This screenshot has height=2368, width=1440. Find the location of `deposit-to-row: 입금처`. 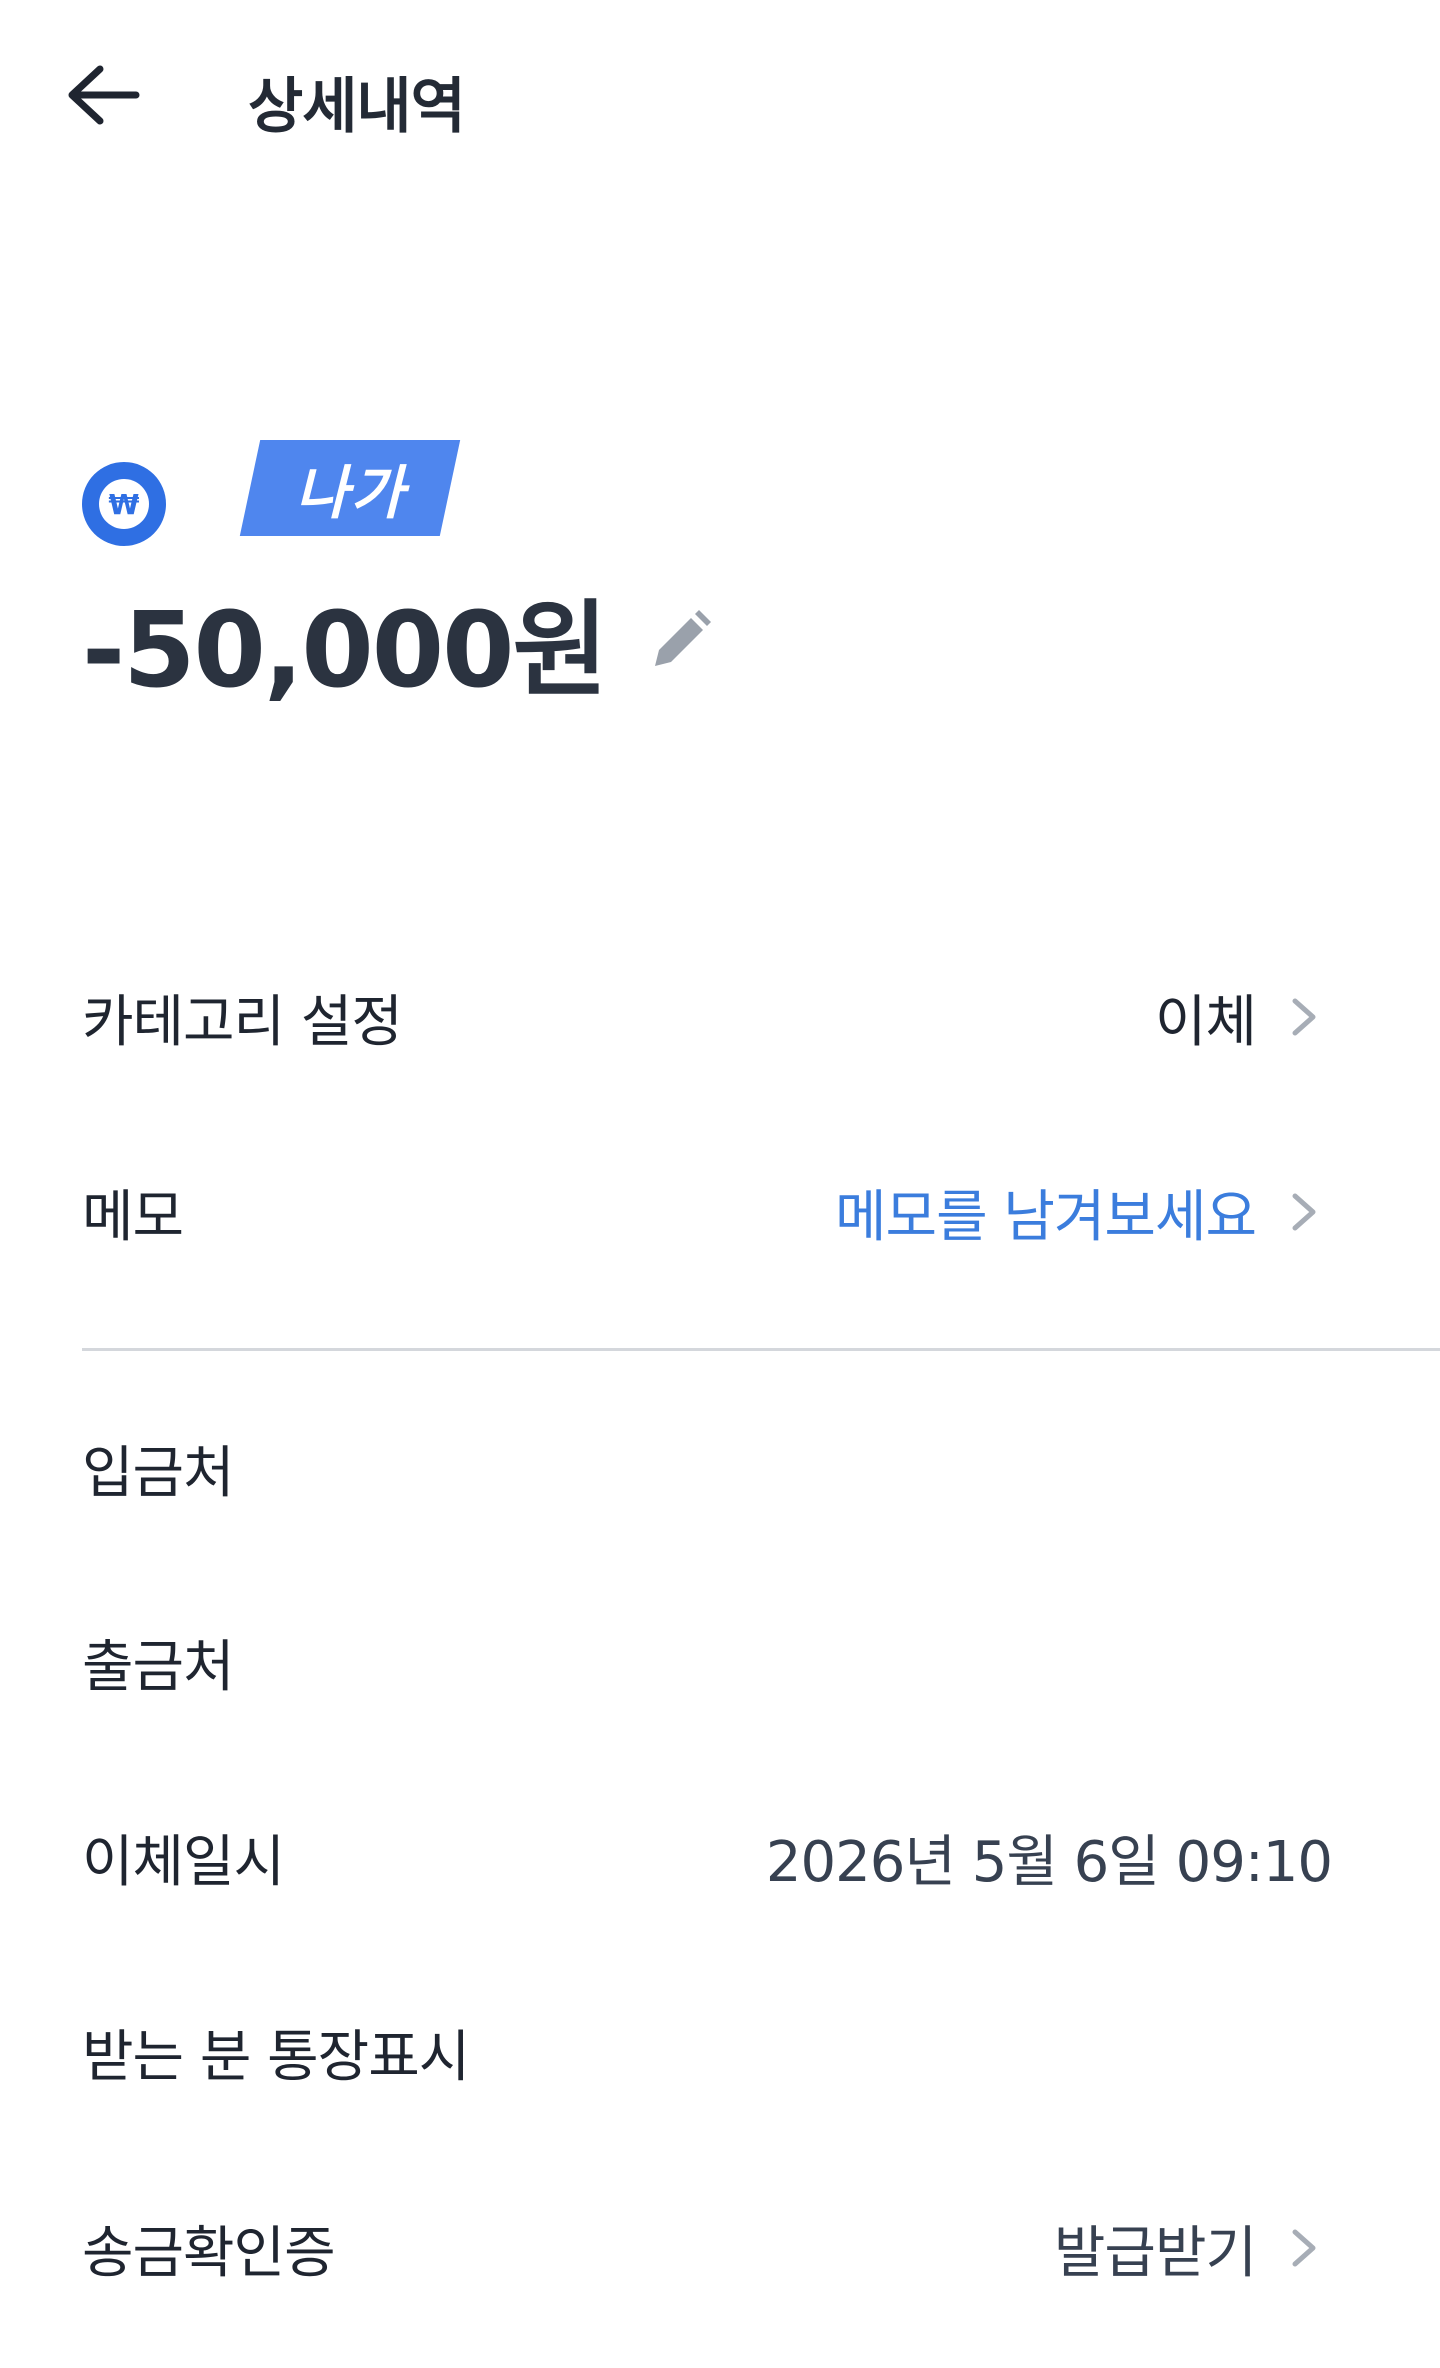

deposit-to-row: 입금처 is located at coordinates (707, 1468).